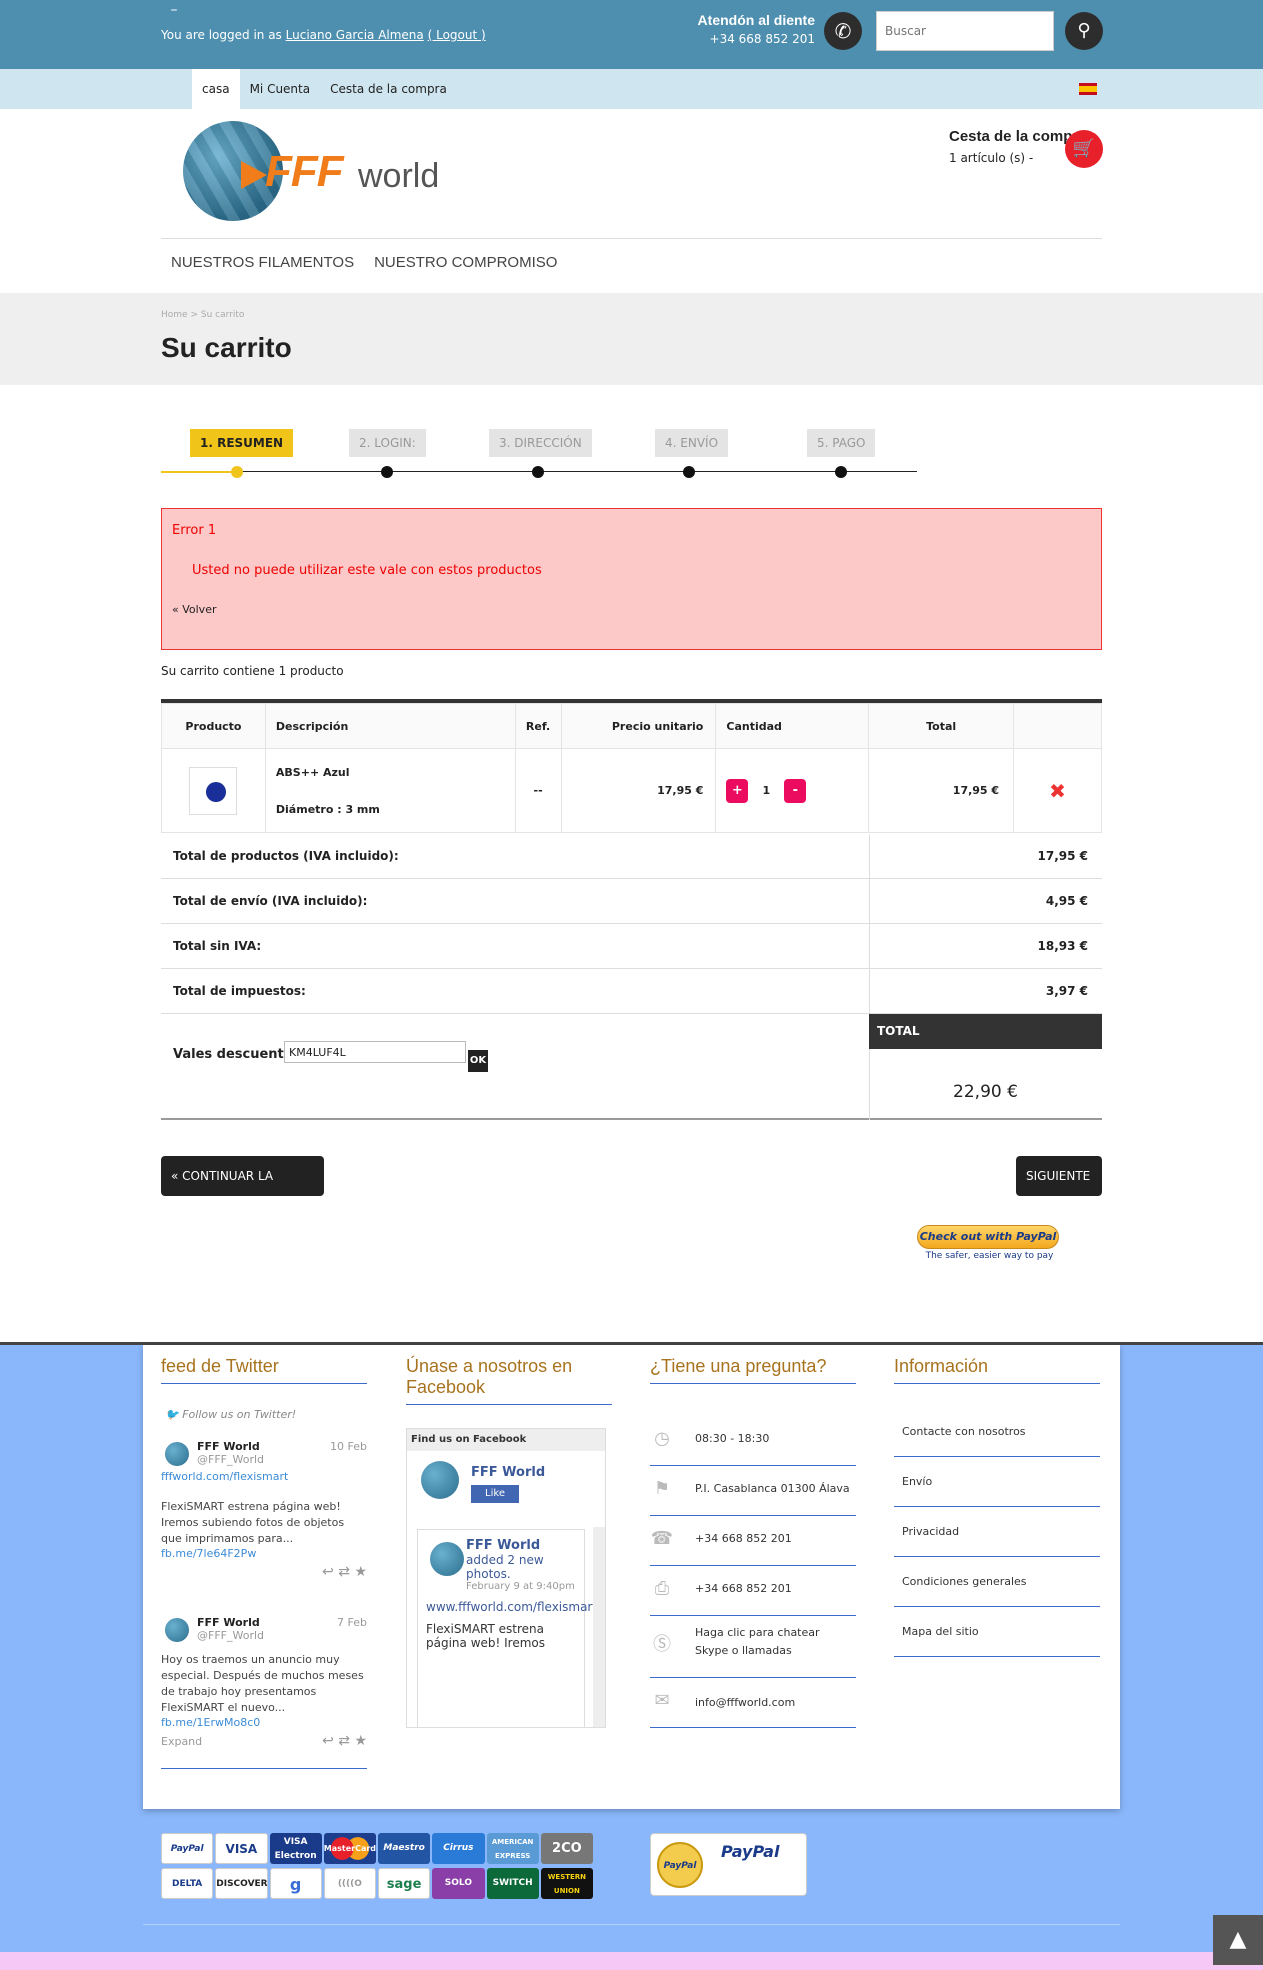 This screenshot has height=1970, width=1263. What do you see at coordinates (762, 39) in the screenshot?
I see `contact-phone: +34 668 852 201` at bounding box center [762, 39].